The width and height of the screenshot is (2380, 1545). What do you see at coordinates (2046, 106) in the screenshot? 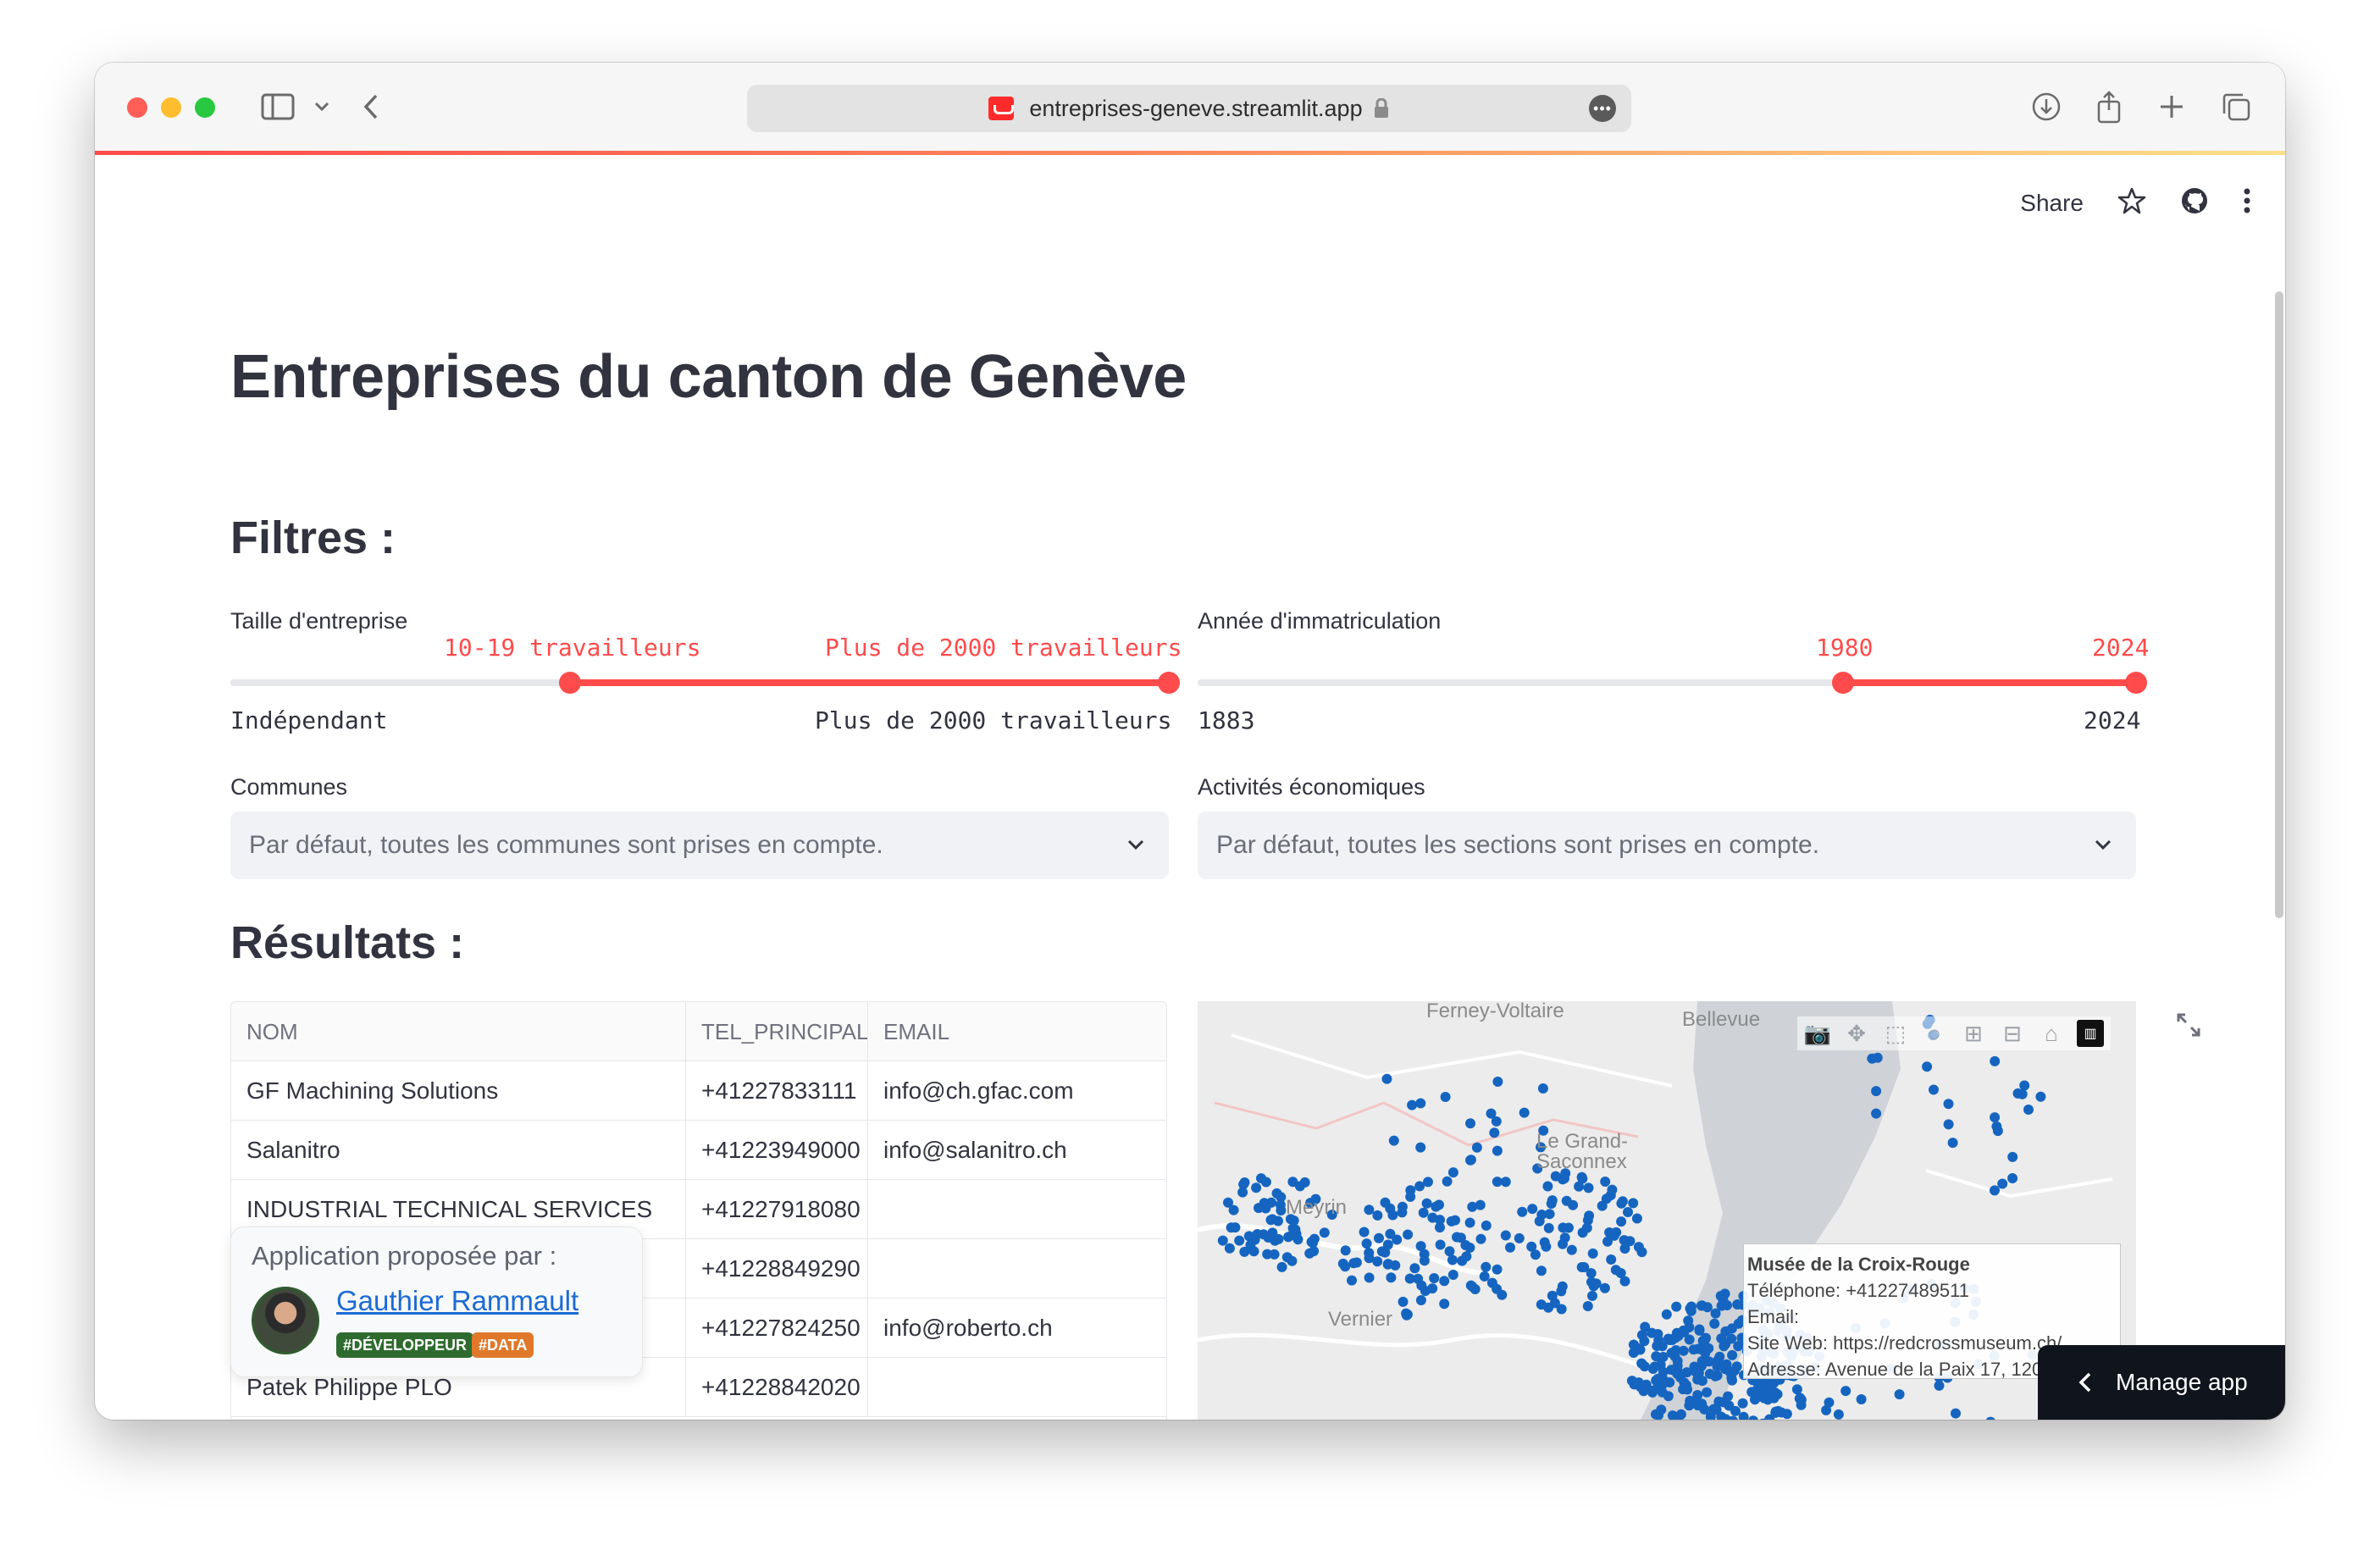
I see `download-icon` at bounding box center [2046, 106].